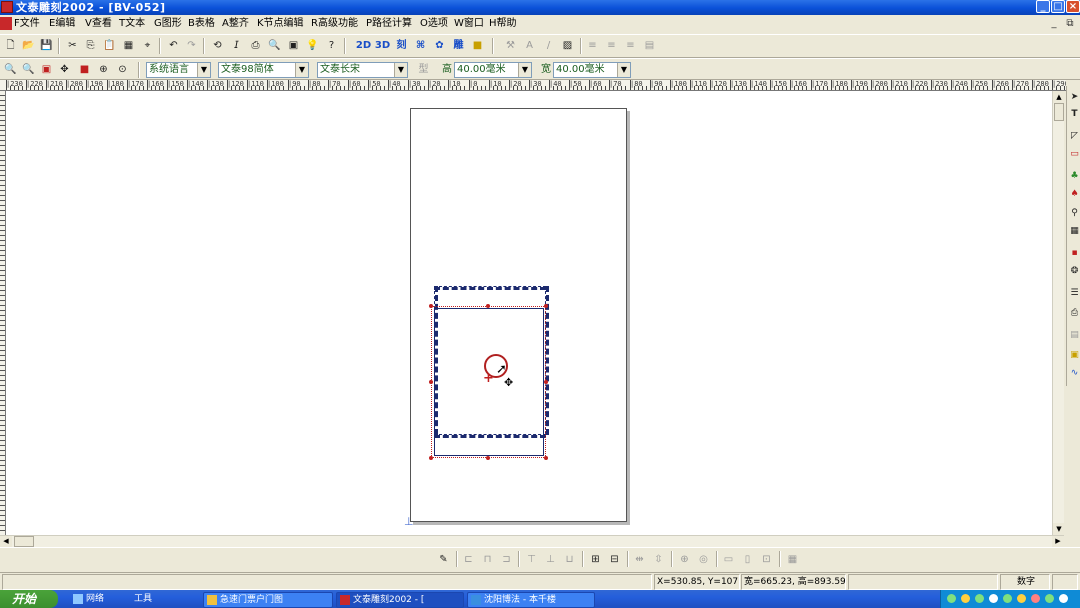 This screenshot has width=1080, height=608. I want to click on type-button: 型, so click(423, 69).